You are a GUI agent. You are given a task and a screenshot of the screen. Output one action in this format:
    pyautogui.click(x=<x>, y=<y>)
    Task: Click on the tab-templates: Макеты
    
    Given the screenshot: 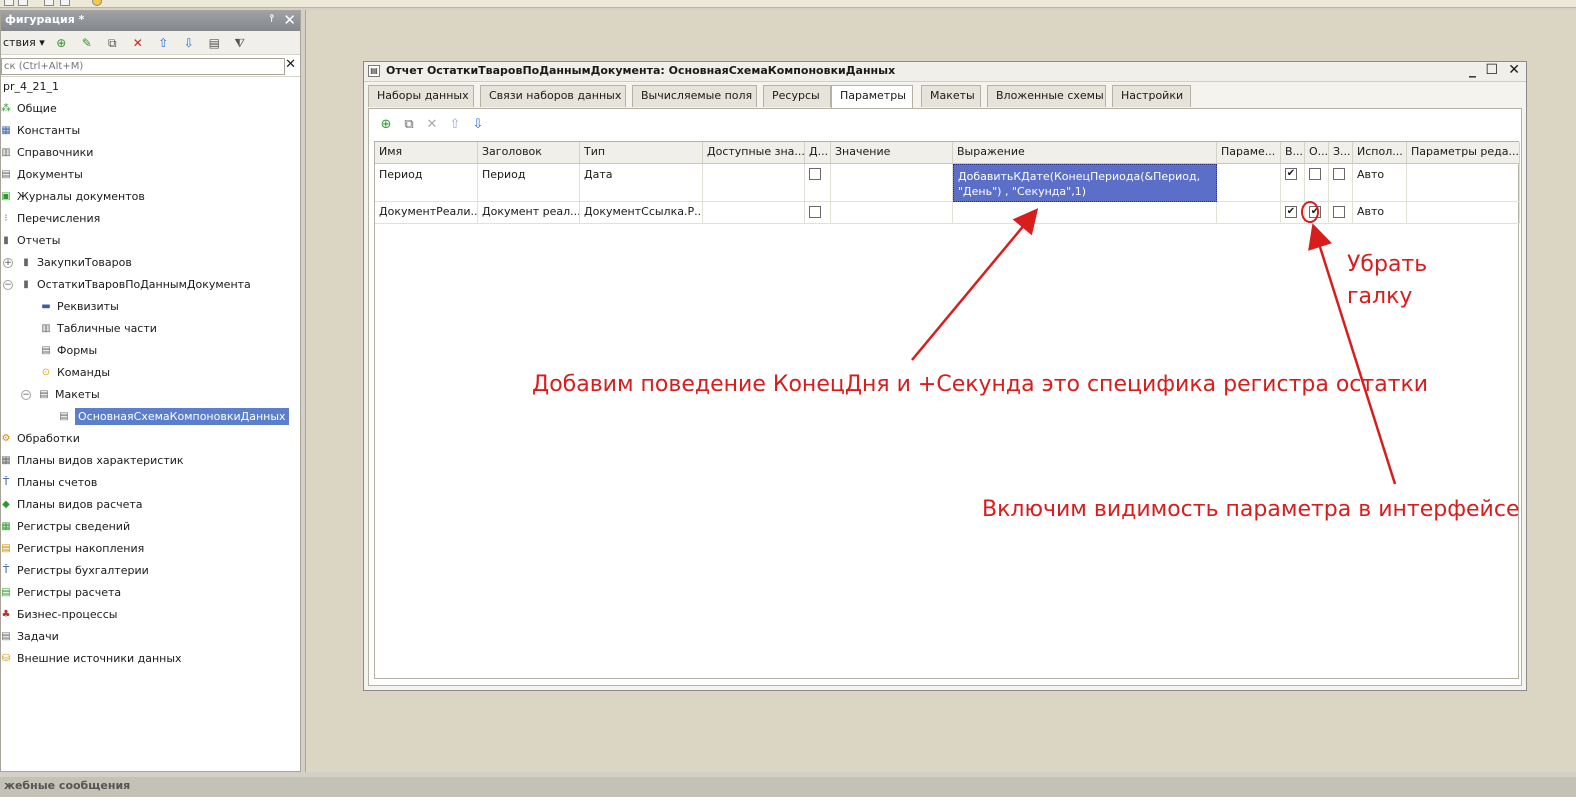 What is the action you would take?
    pyautogui.click(x=951, y=96)
    